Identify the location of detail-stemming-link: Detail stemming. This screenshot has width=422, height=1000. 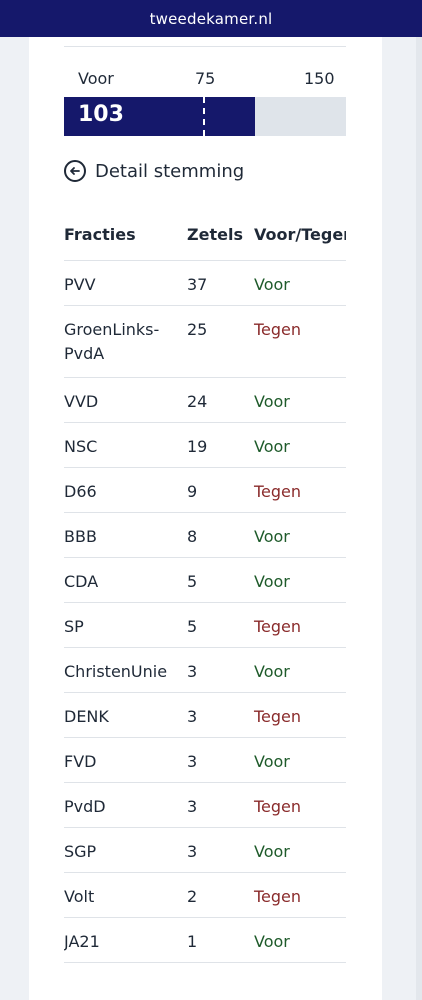
(154, 171).